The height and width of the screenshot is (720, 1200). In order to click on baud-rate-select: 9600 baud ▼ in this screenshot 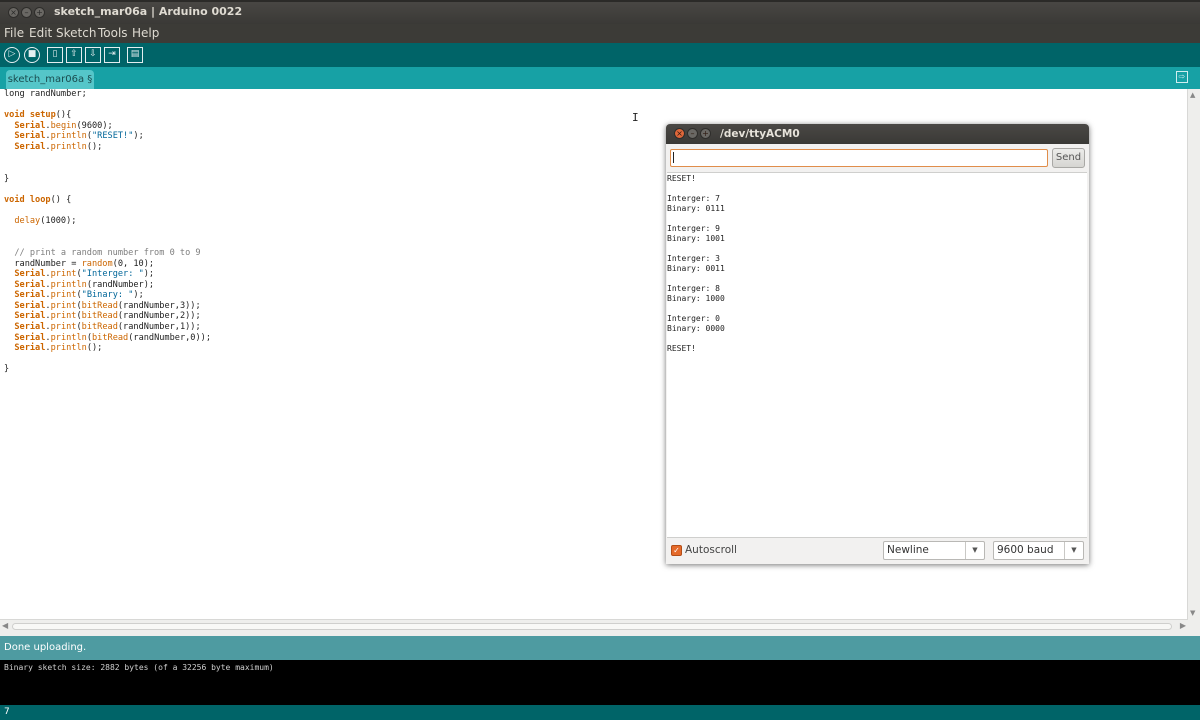, I will do `click(1038, 550)`.